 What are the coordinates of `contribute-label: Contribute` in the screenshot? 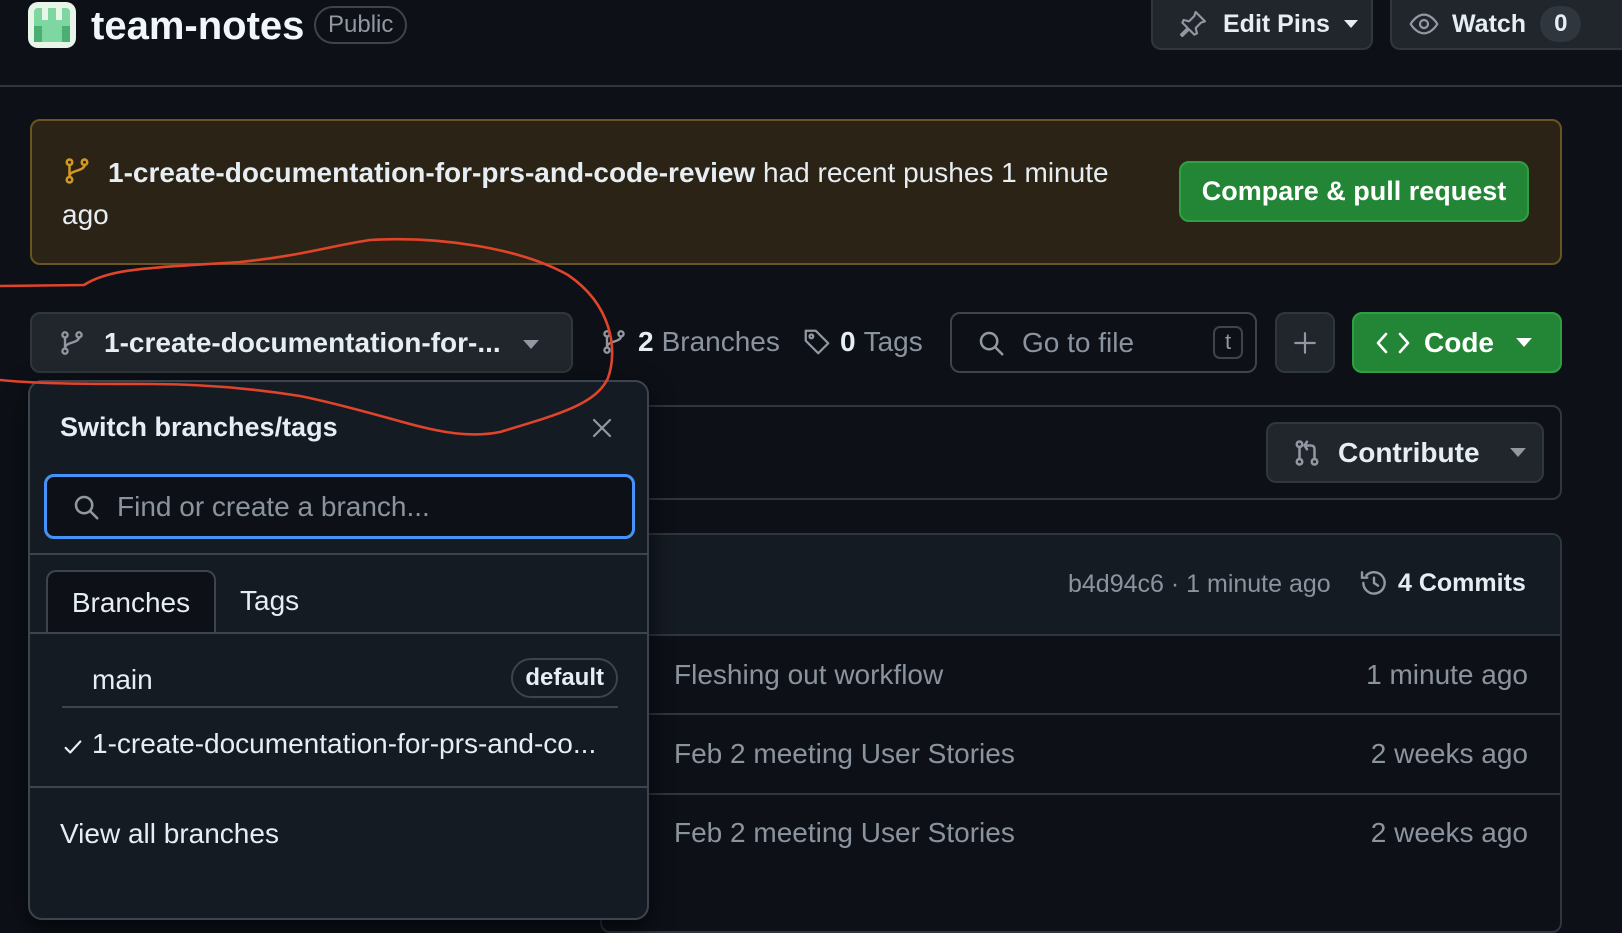 It's located at (1409, 452).